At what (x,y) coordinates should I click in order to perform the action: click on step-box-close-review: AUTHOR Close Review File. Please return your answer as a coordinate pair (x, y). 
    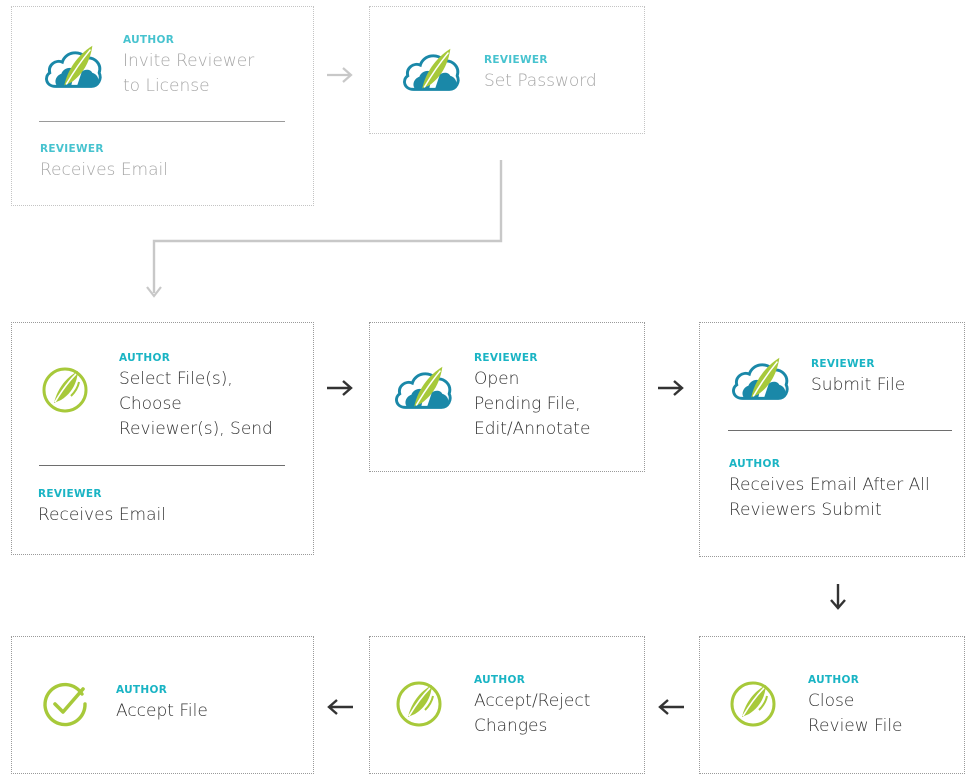
    Looking at the image, I should click on (832, 705).